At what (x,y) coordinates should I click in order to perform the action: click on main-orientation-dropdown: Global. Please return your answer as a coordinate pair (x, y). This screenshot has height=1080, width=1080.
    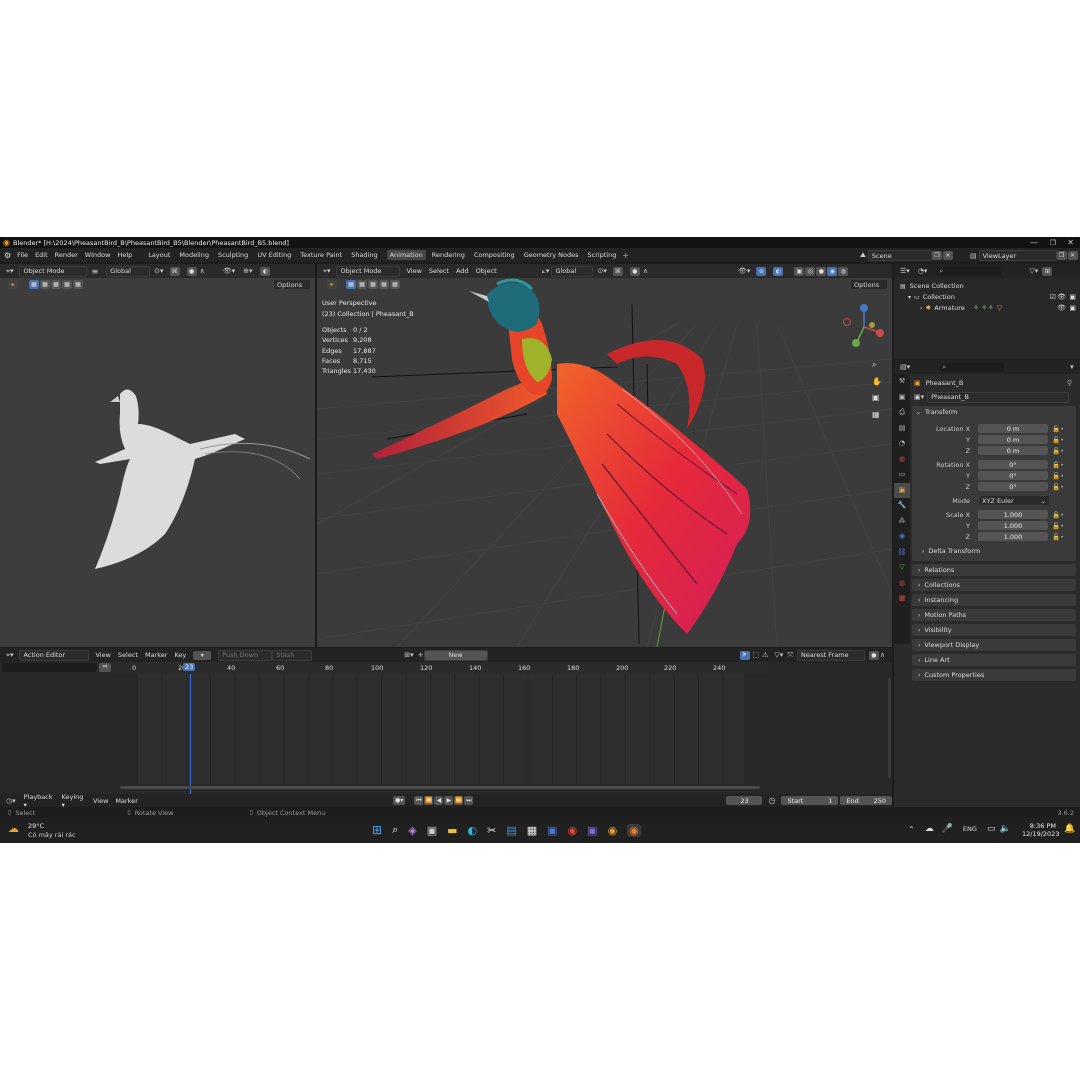
    Looking at the image, I should click on (572, 271).